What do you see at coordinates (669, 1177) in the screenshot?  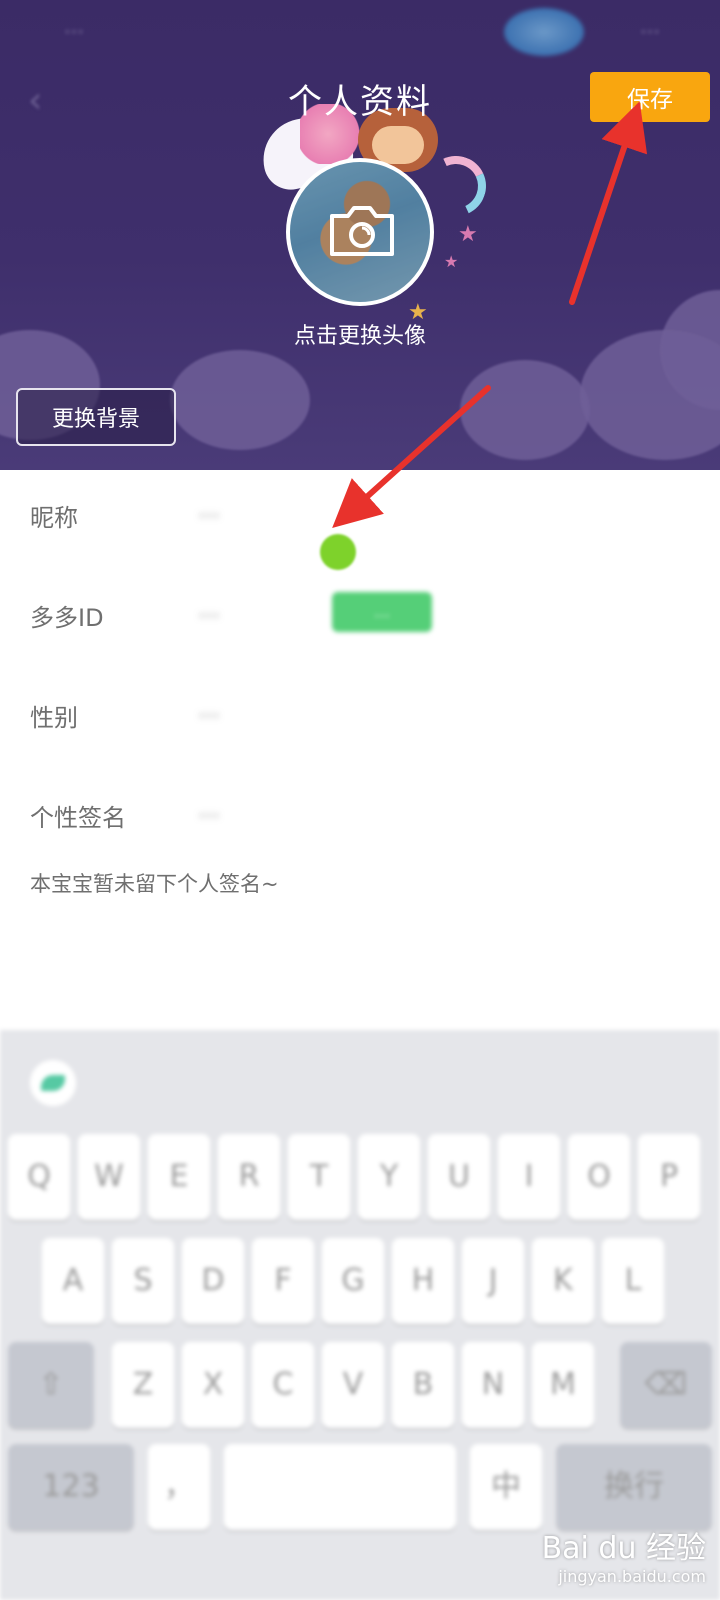 I see `key-p: P` at bounding box center [669, 1177].